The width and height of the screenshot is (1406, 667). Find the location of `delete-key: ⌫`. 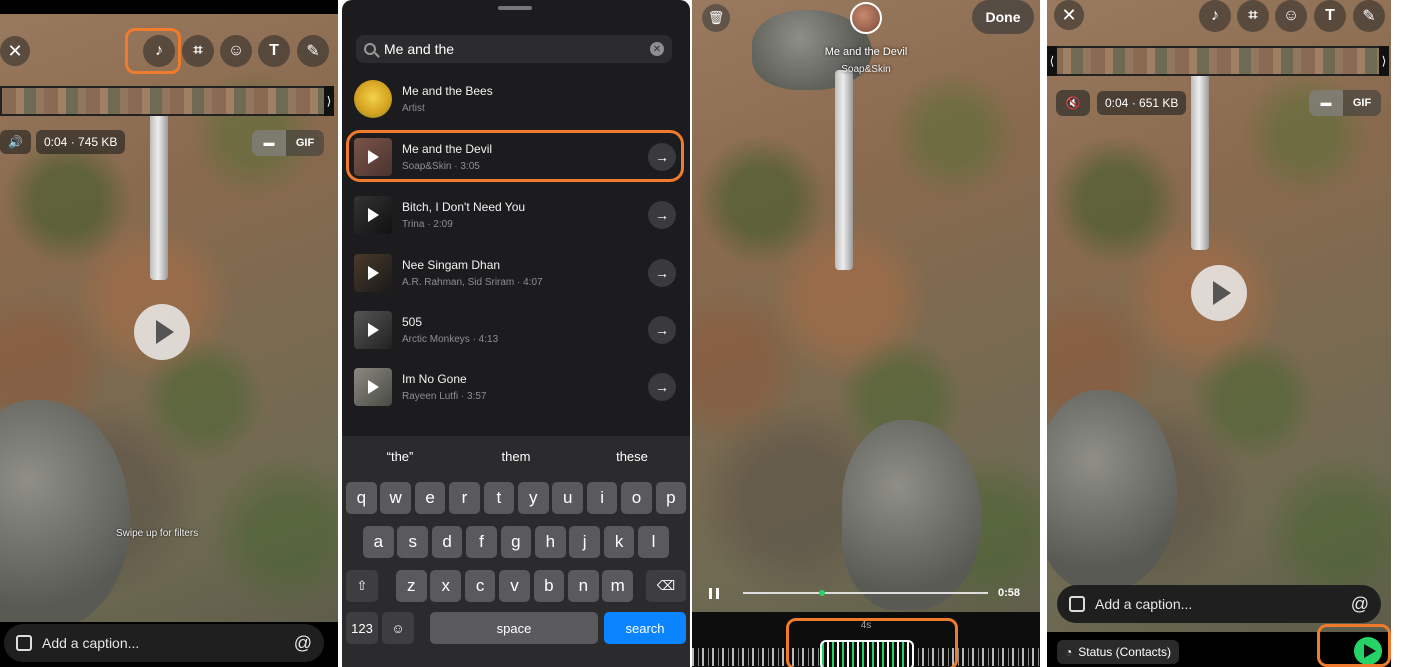

delete-key: ⌫ is located at coordinates (666, 586).